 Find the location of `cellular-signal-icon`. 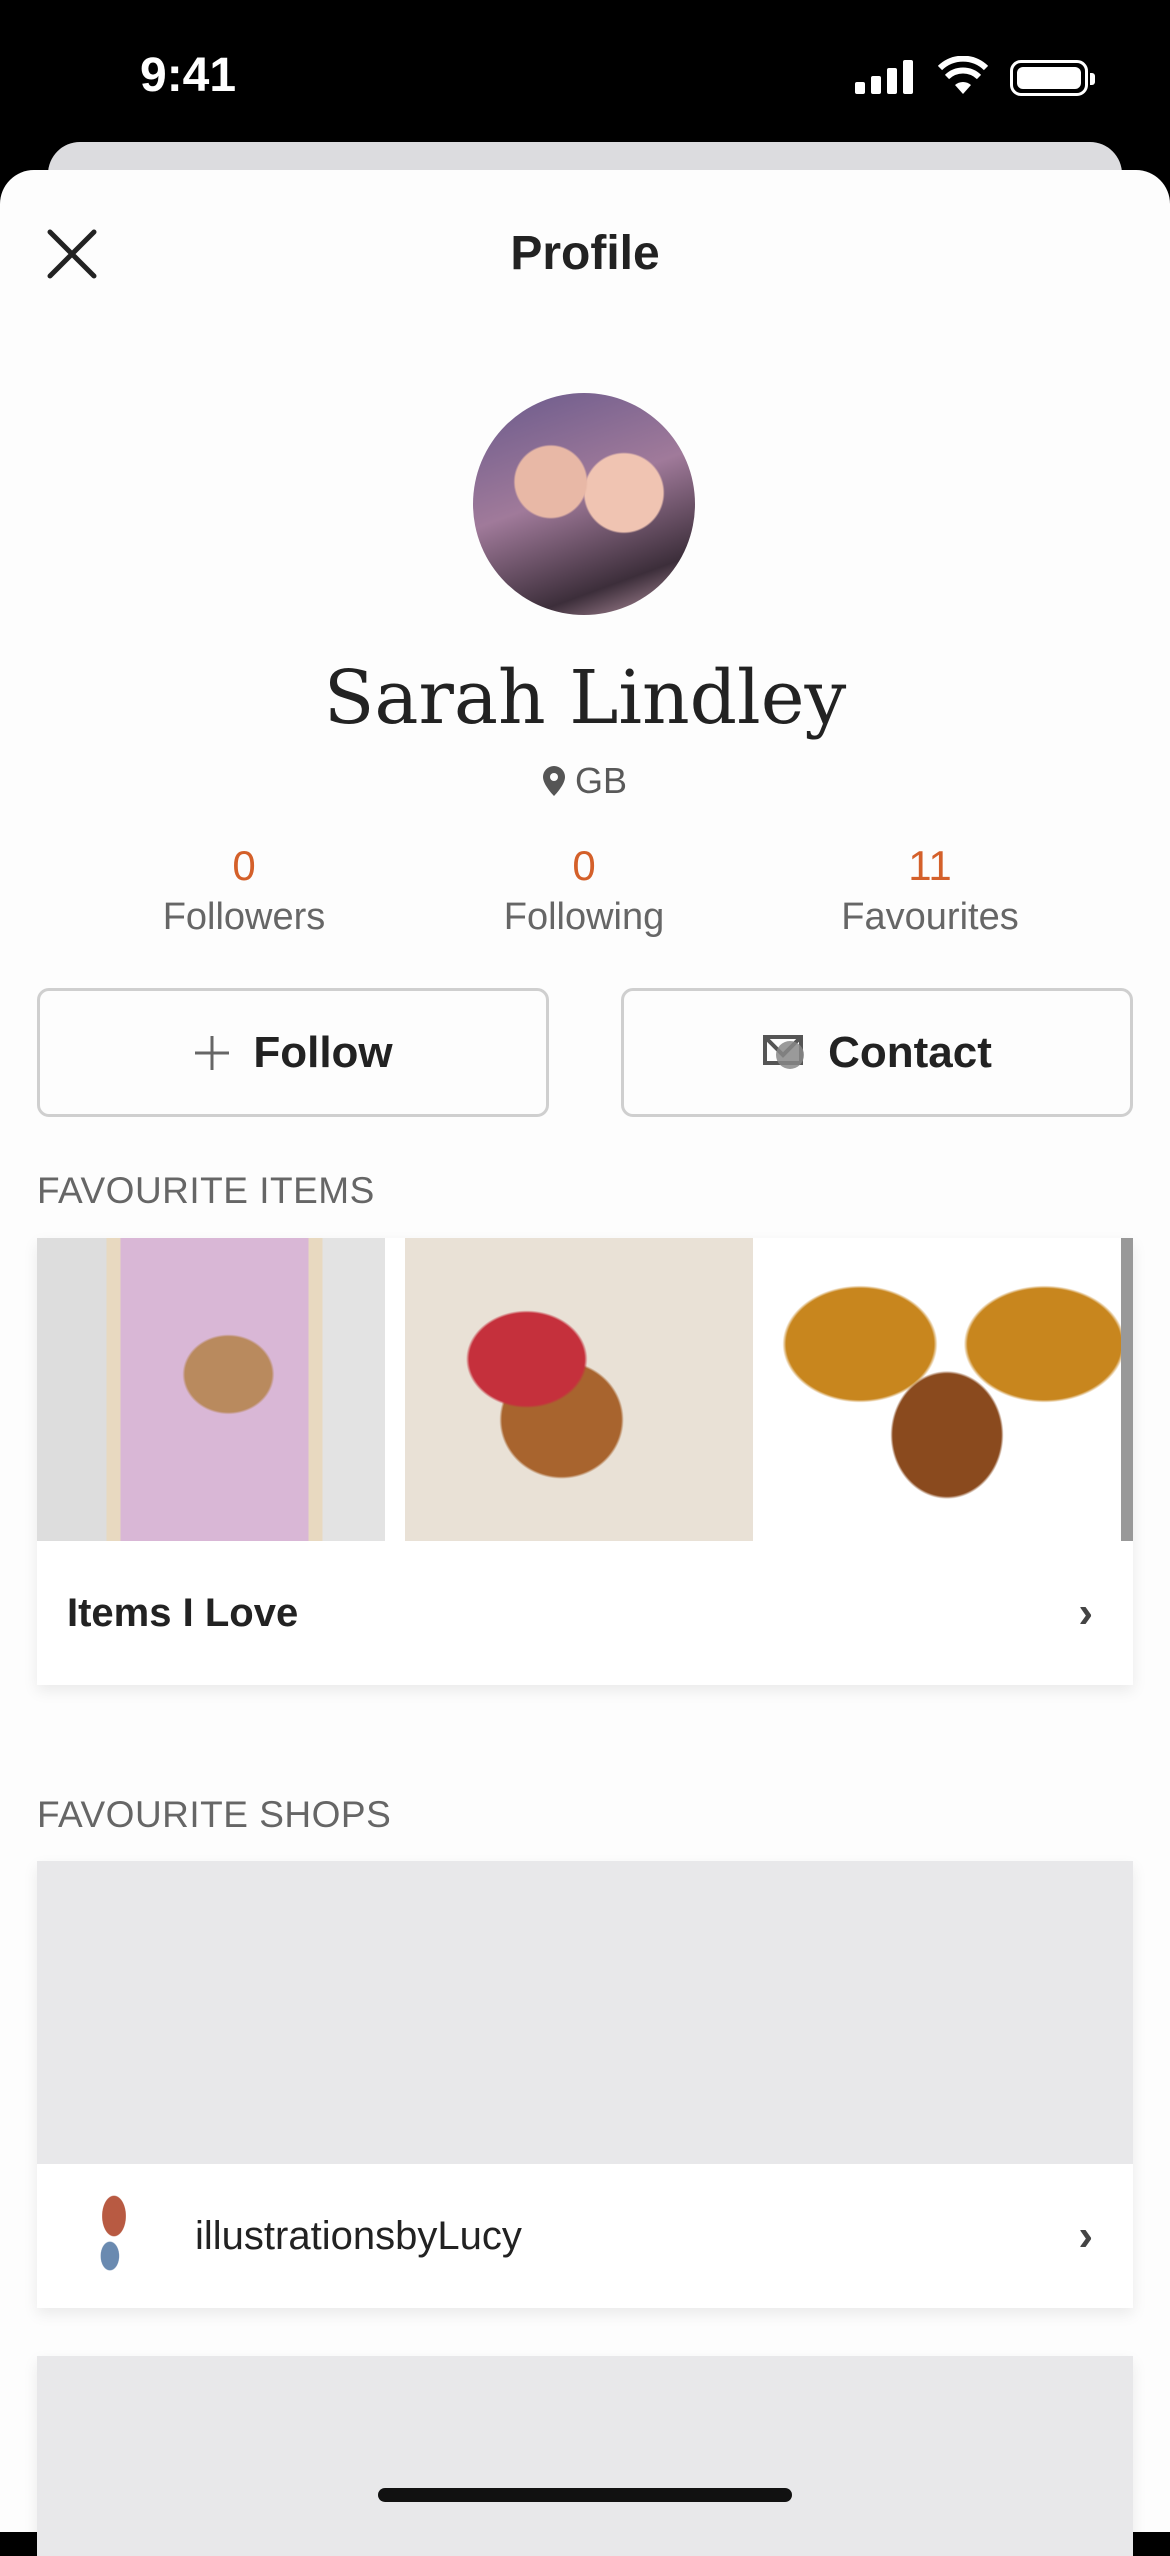

cellular-signal-icon is located at coordinates (884, 77).